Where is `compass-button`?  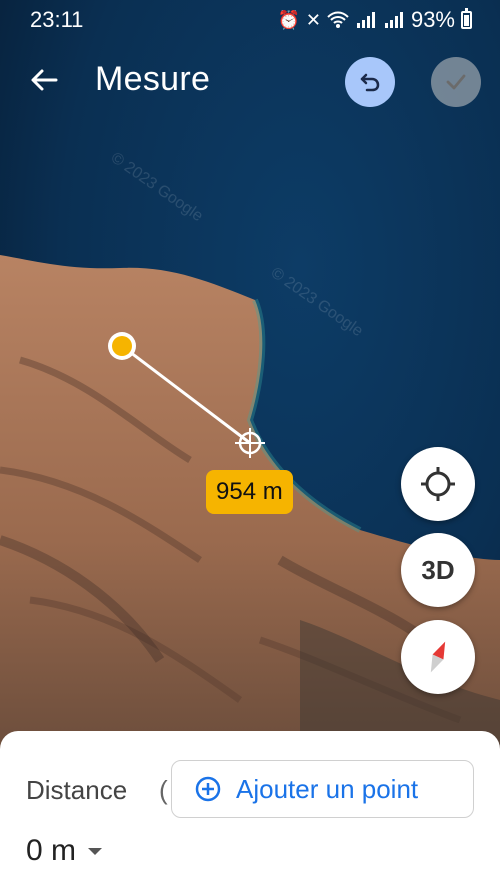
compass-button is located at coordinates (438, 657).